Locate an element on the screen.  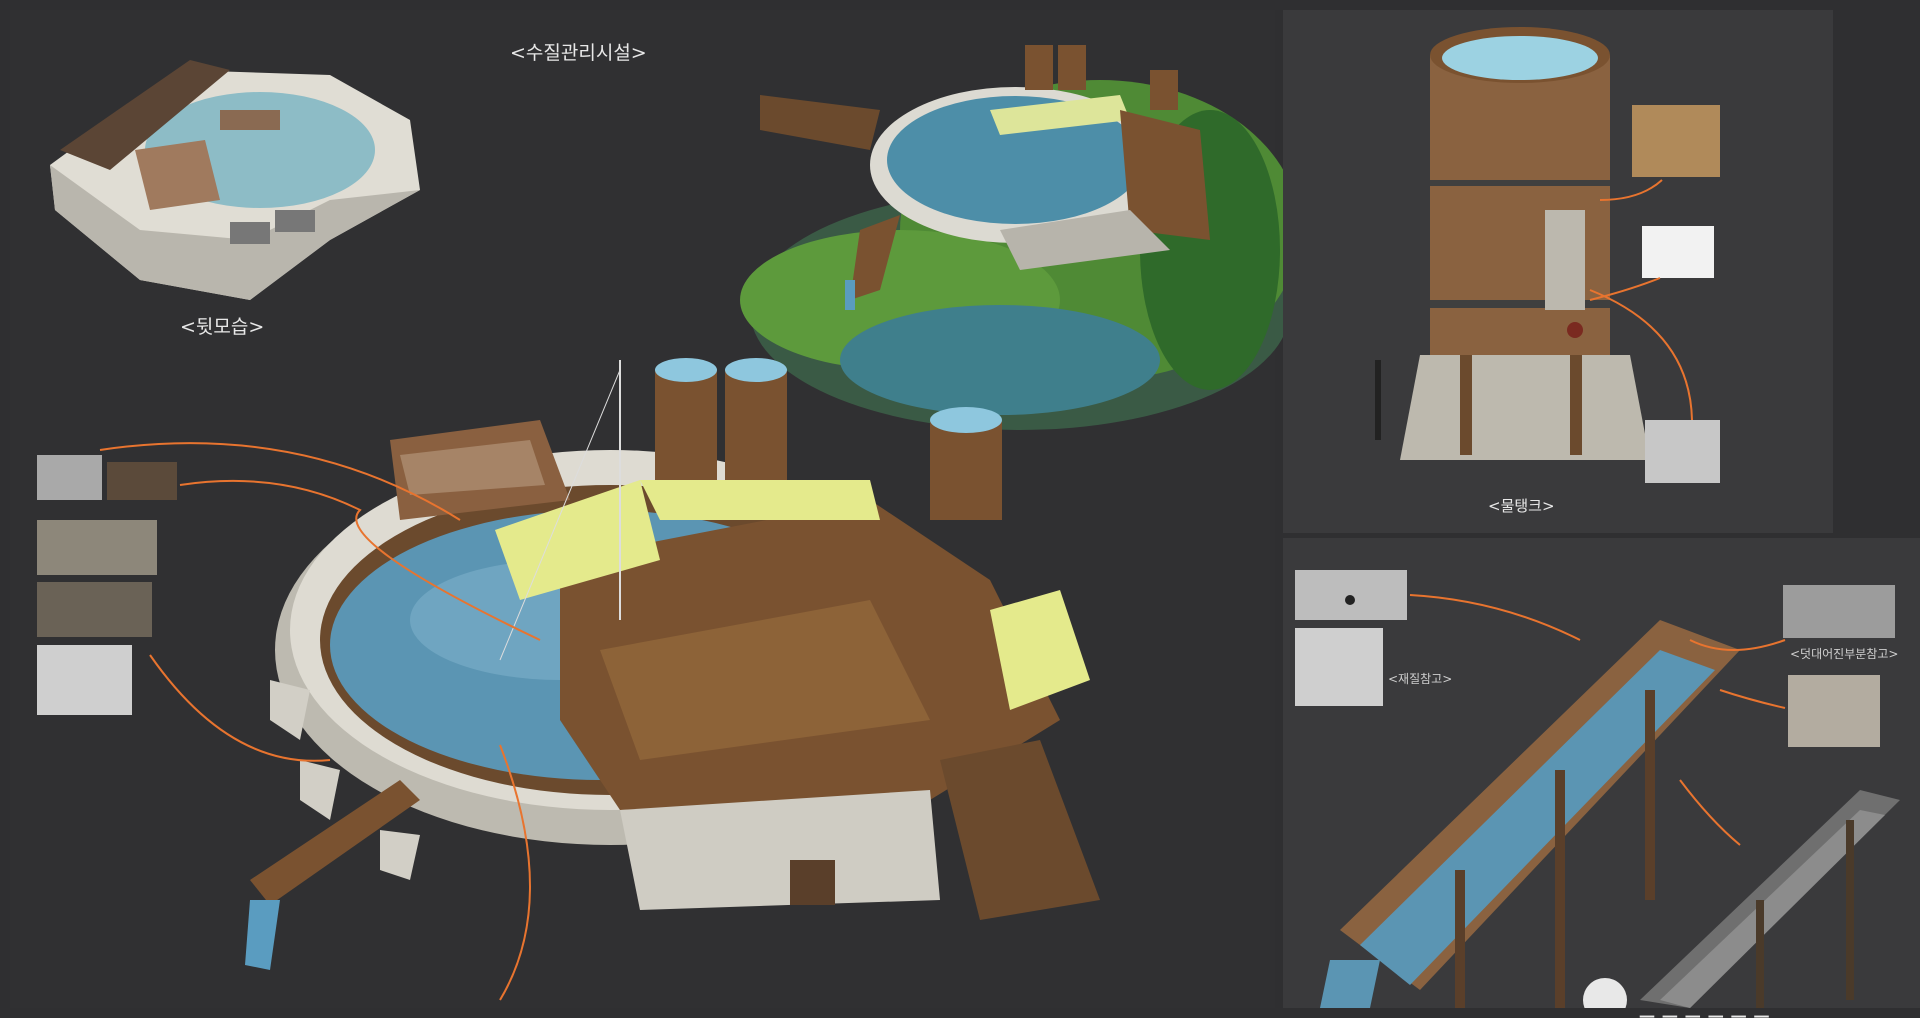
patched-ref-caption: <덧대어진부분참고> is located at coordinates (1844, 654).